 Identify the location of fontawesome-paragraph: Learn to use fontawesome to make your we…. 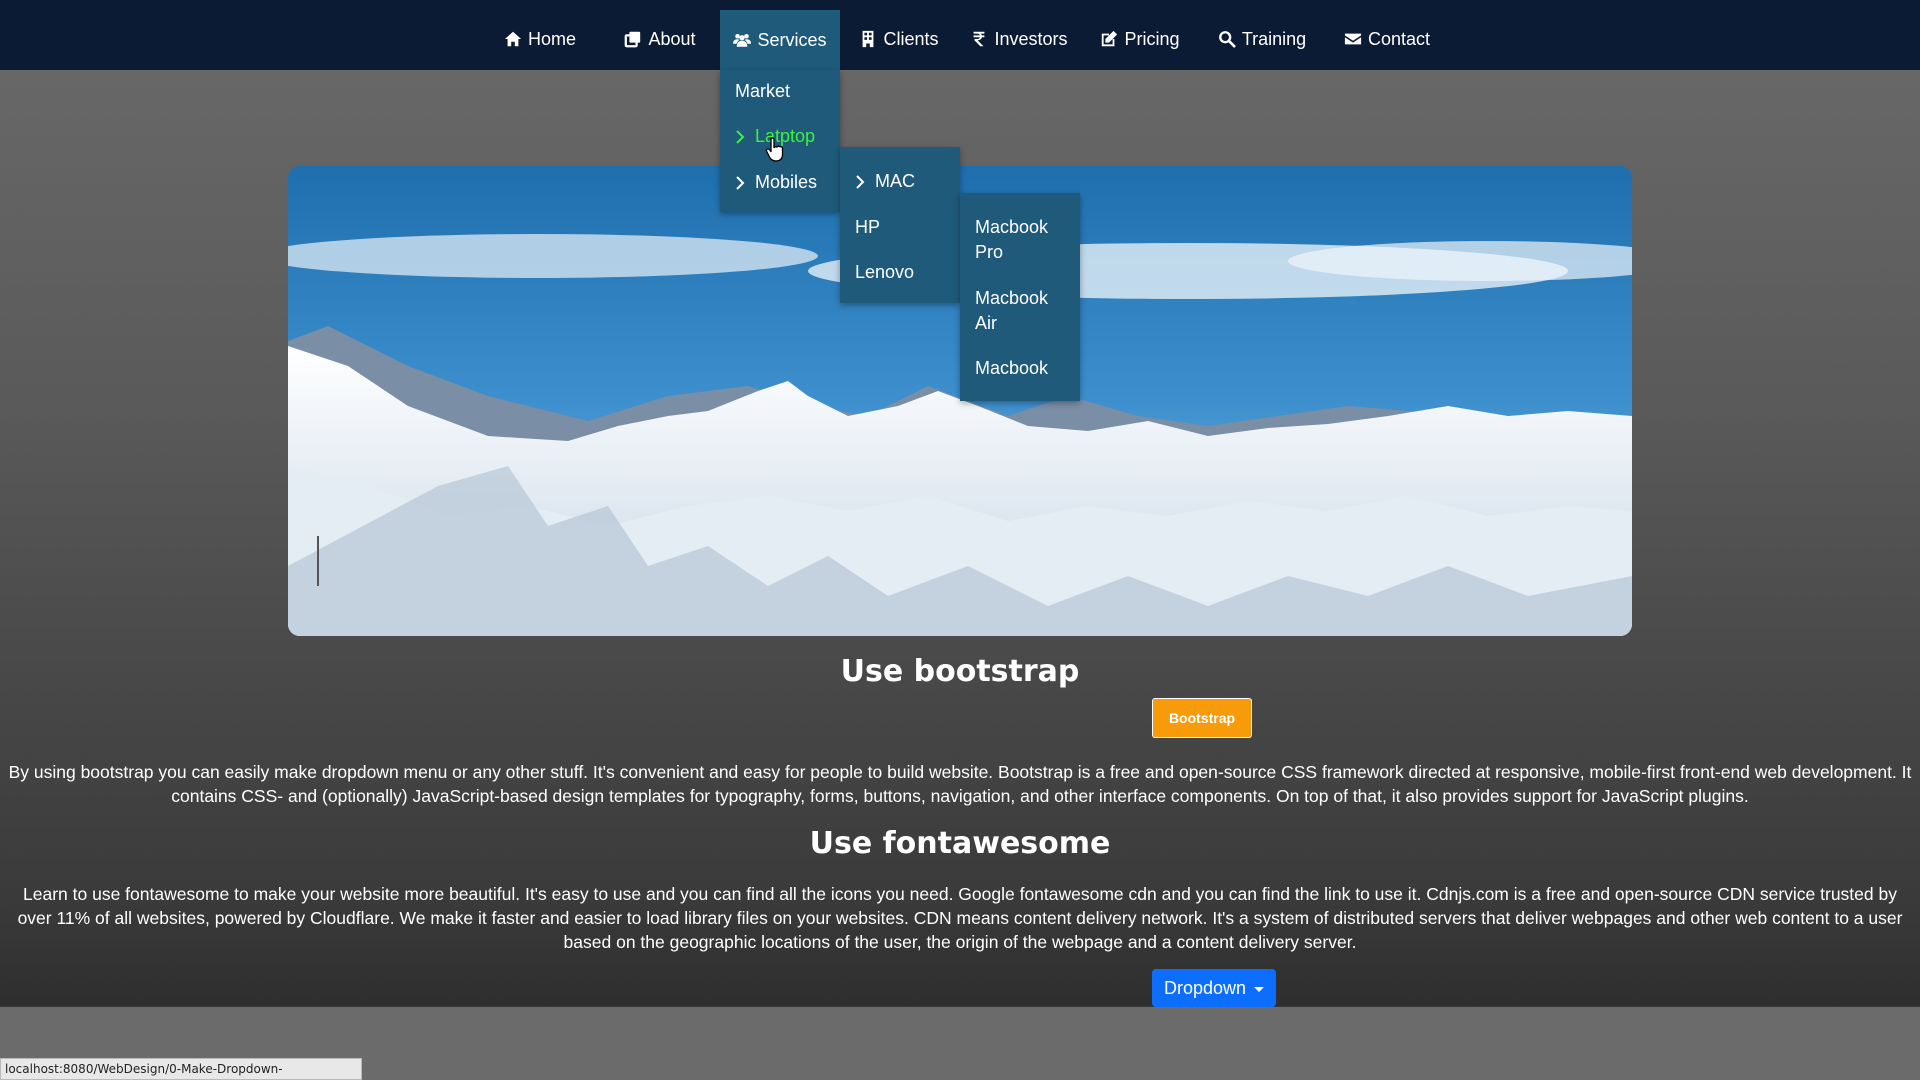
(960, 918).